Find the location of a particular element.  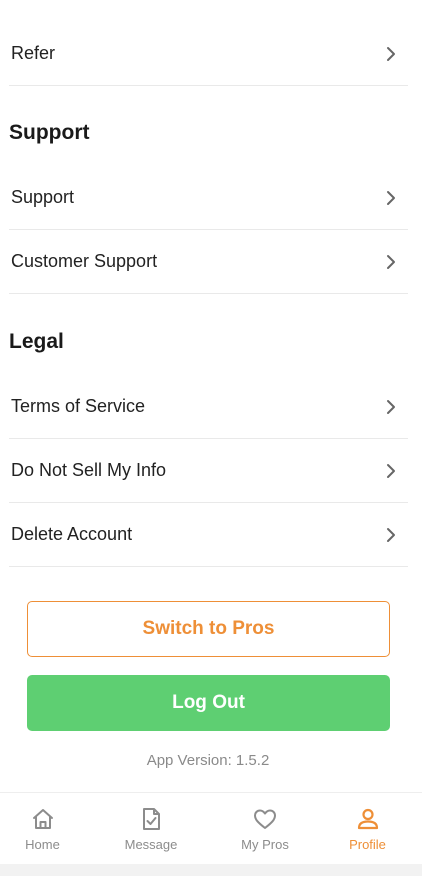

menu-row-support: Support is located at coordinates (208, 198).